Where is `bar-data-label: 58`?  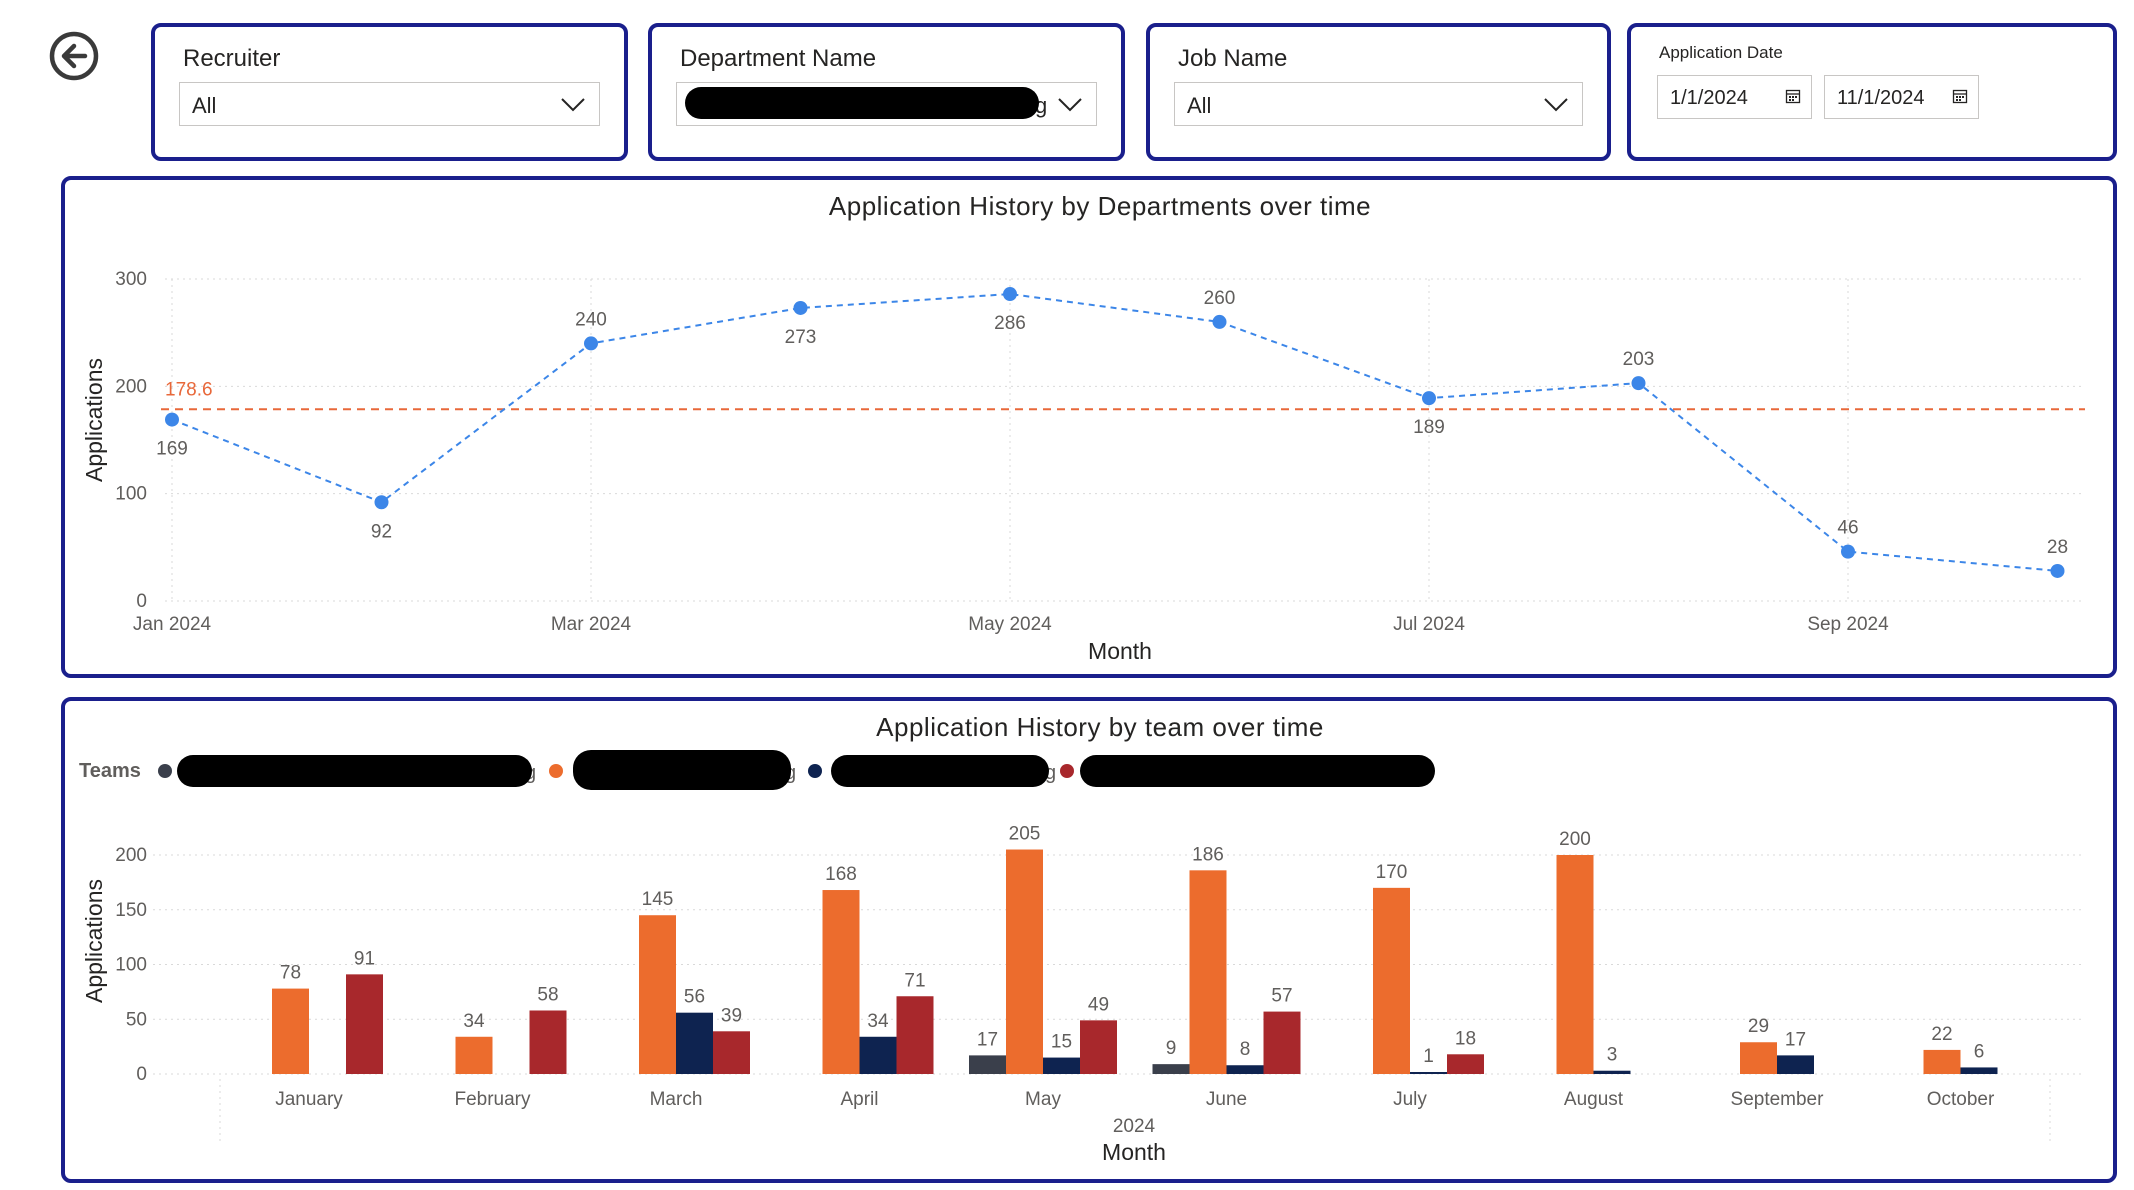
bar-data-label: 58 is located at coordinates (547, 994).